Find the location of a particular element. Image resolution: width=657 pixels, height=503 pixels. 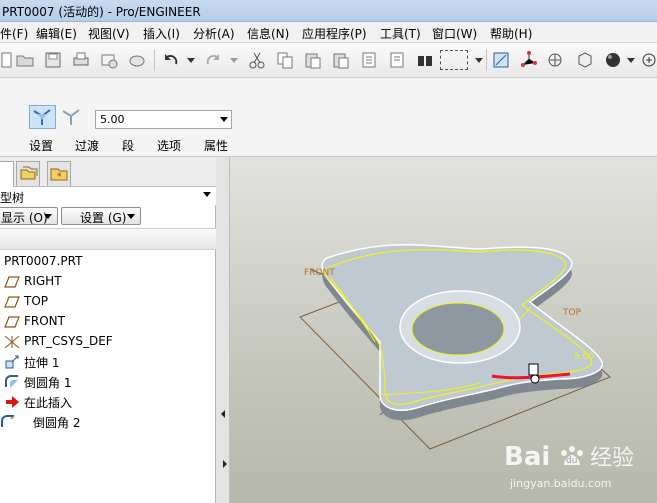

window-title: PRT0007 (活动的) - Pro/ENGINEER is located at coordinates (101, 12).